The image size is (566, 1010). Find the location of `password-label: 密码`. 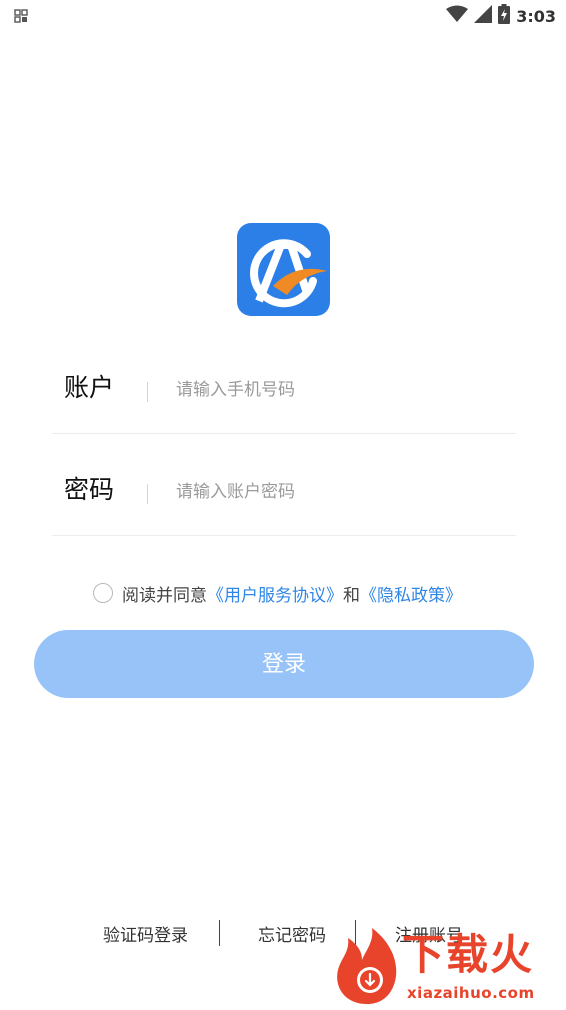

password-label: 密码 is located at coordinates (89, 489).